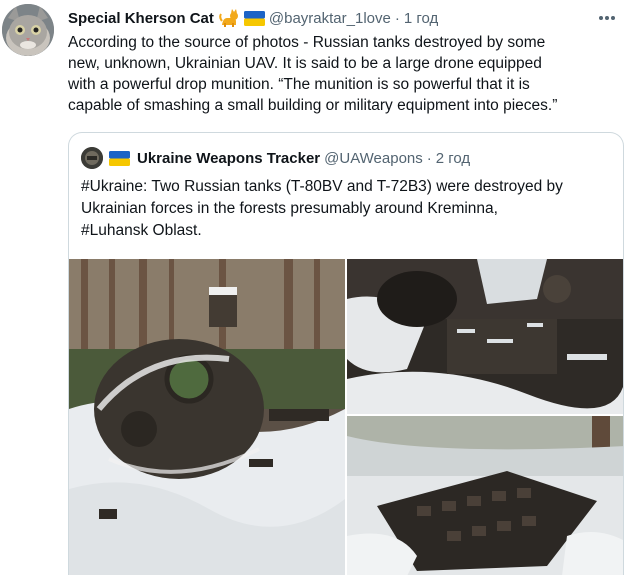 The width and height of the screenshot is (626, 575). Describe the element at coordinates (373, 158) in the screenshot. I see `quoted-author-handle: @UAWeapons` at that location.